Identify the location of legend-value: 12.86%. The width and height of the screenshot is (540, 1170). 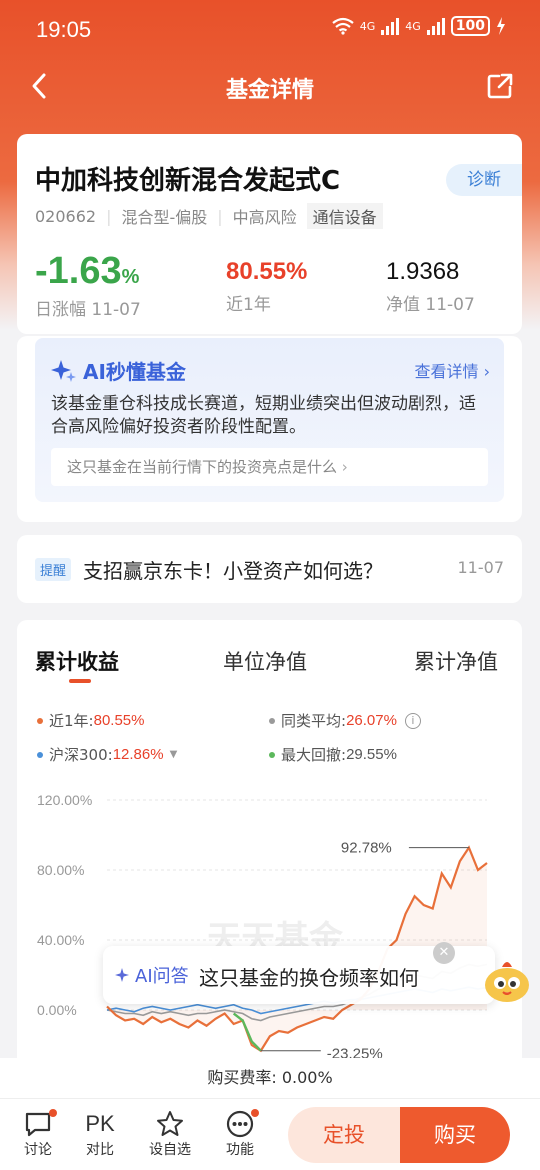
(138, 754).